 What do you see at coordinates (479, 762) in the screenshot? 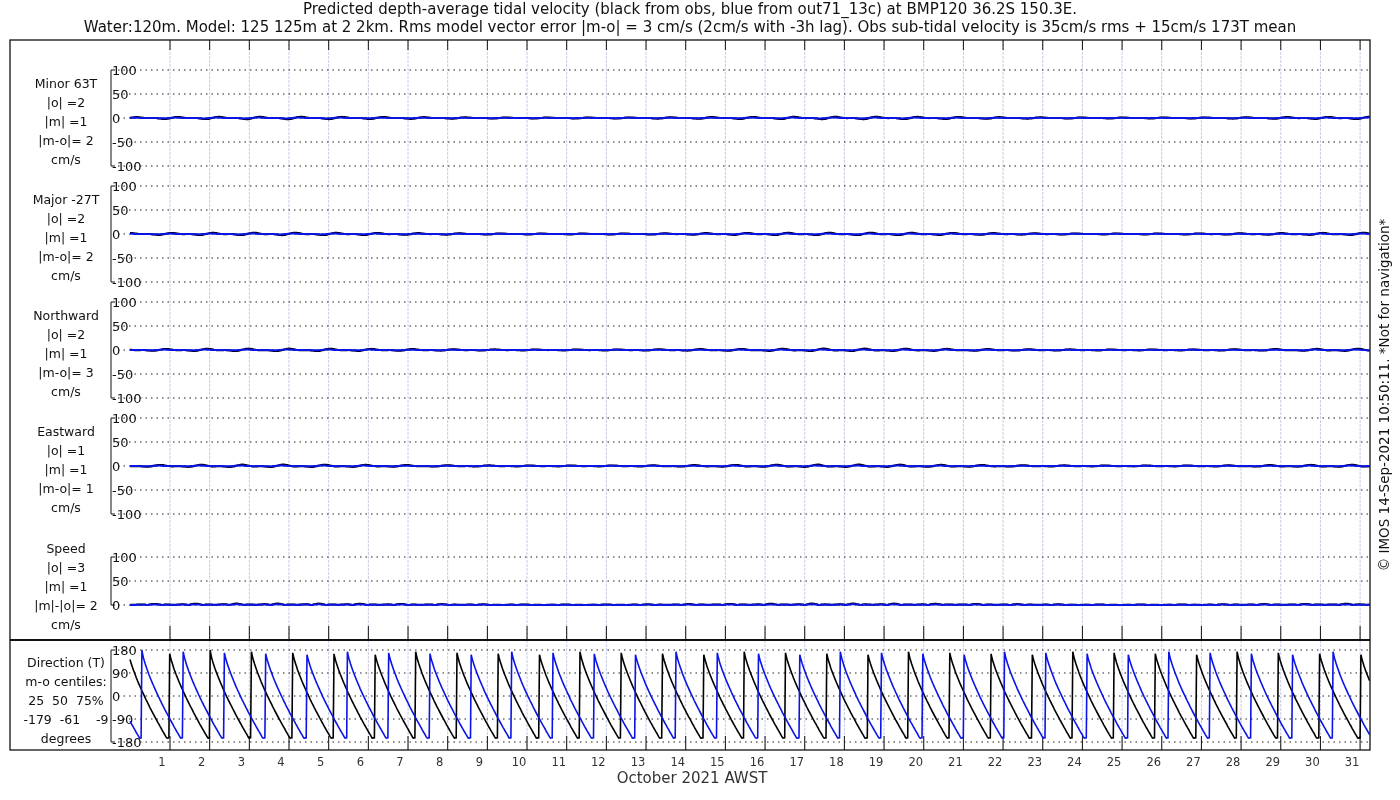
I see `axis-tick-label: 9` at bounding box center [479, 762].